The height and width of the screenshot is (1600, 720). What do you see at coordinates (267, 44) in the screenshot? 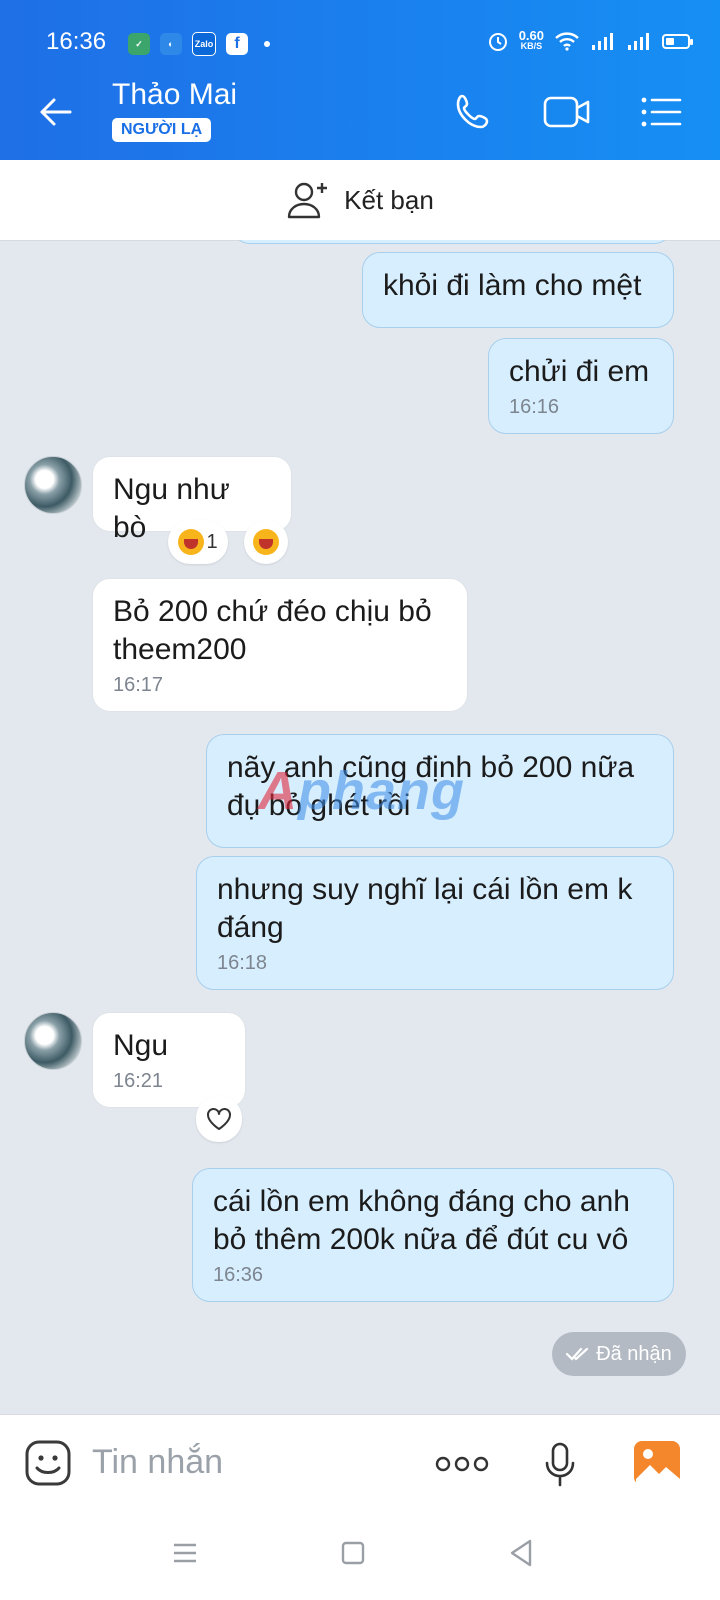
I see `more-notifications-icon` at bounding box center [267, 44].